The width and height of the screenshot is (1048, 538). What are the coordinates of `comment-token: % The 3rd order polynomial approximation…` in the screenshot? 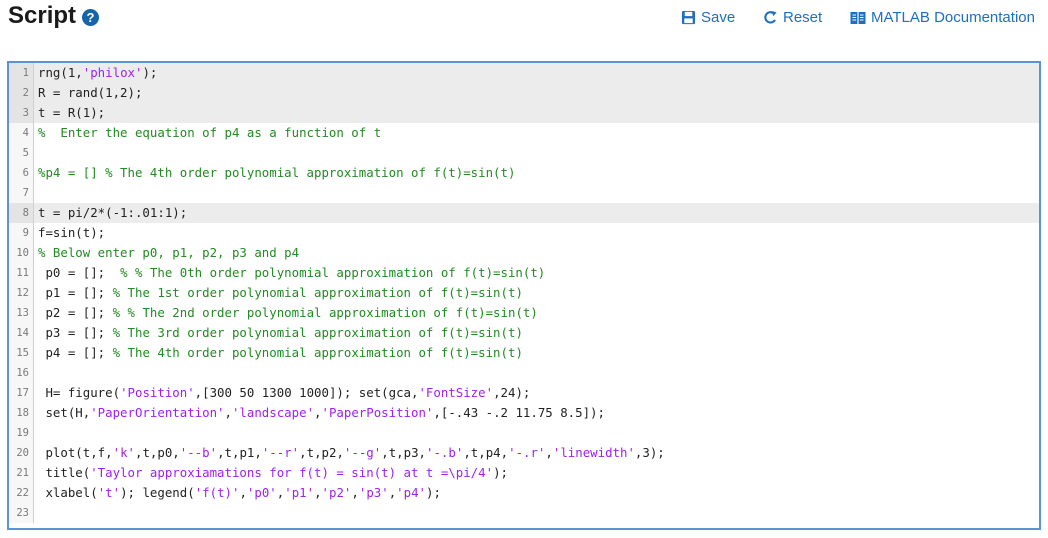 It's located at (317, 332).